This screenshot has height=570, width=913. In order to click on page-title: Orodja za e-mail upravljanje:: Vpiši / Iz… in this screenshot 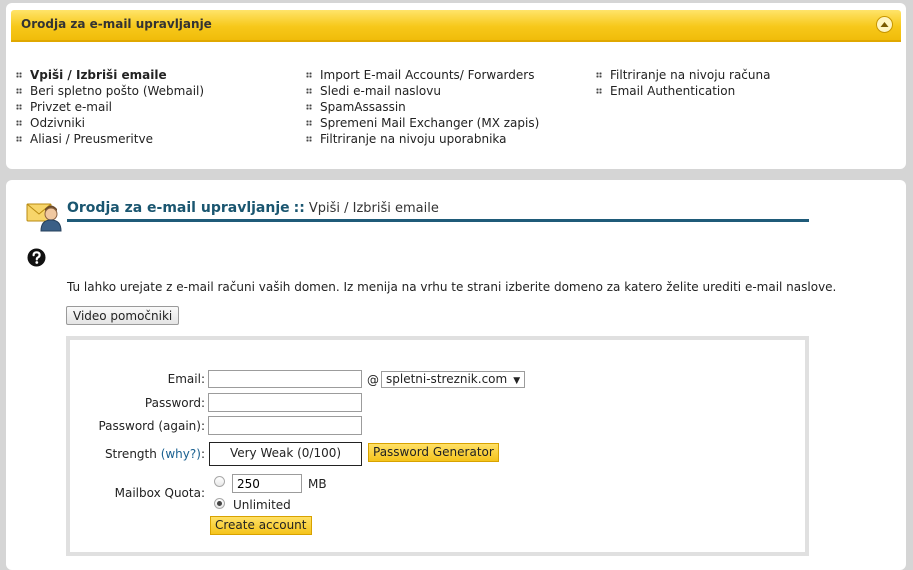, I will do `click(438, 211)`.